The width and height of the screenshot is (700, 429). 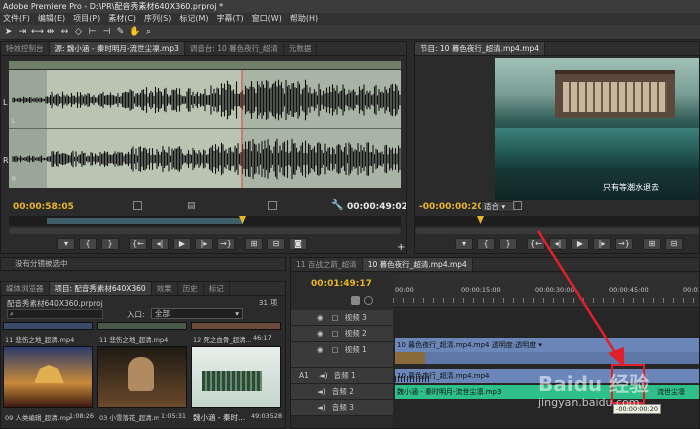 What do you see at coordinates (231, 19) in the screenshot?
I see `menu-title: 字幕(T)` at bounding box center [231, 19].